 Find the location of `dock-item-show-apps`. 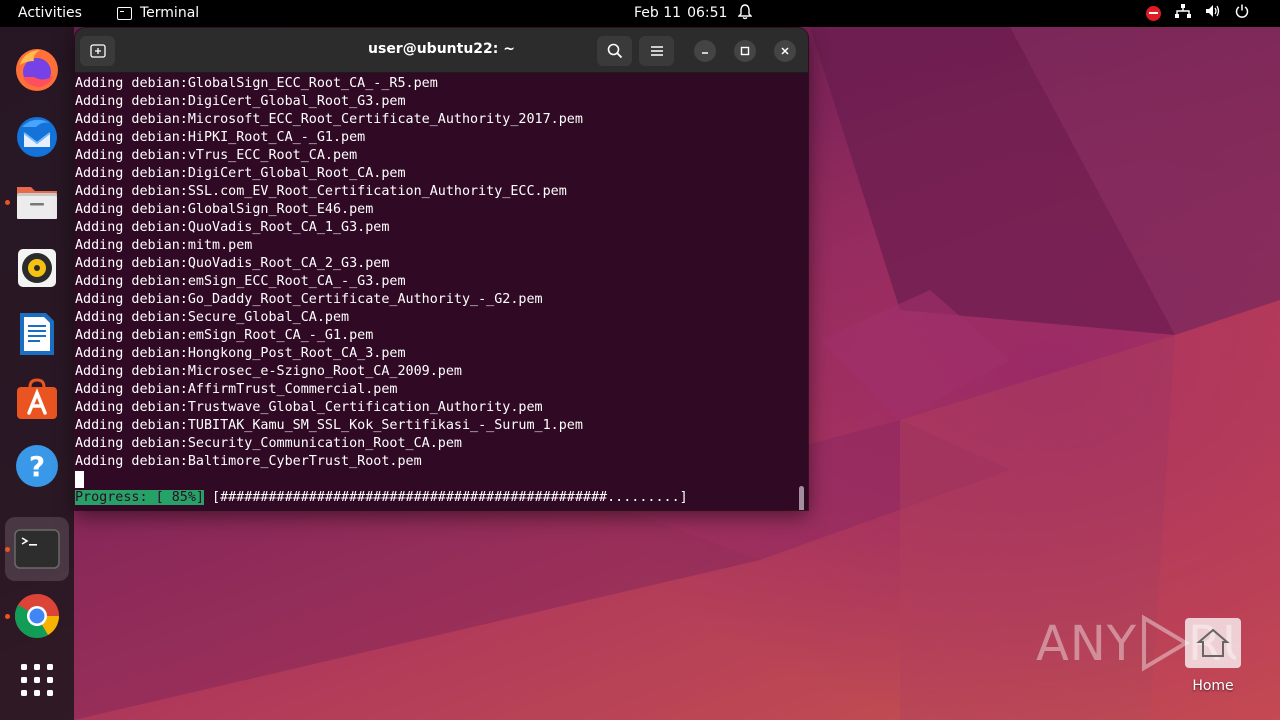

dock-item-show-apps is located at coordinates (37, 680).